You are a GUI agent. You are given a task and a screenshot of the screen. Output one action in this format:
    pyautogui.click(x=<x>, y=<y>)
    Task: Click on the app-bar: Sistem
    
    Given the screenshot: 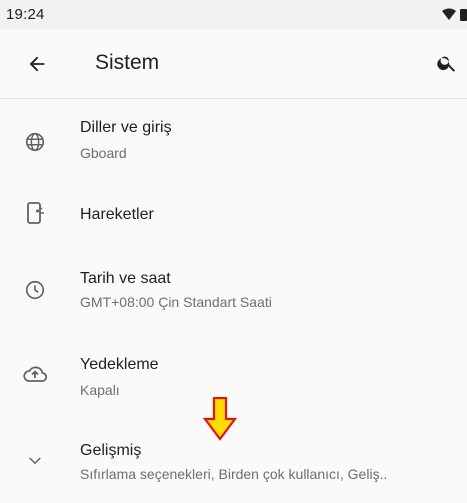 What is the action you would take?
    pyautogui.click(x=233, y=63)
    